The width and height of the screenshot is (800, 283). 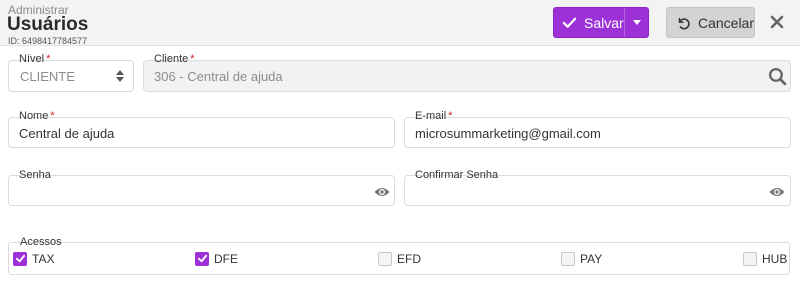 What do you see at coordinates (35, 59) in the screenshot?
I see `nivel-label: Nível *` at bounding box center [35, 59].